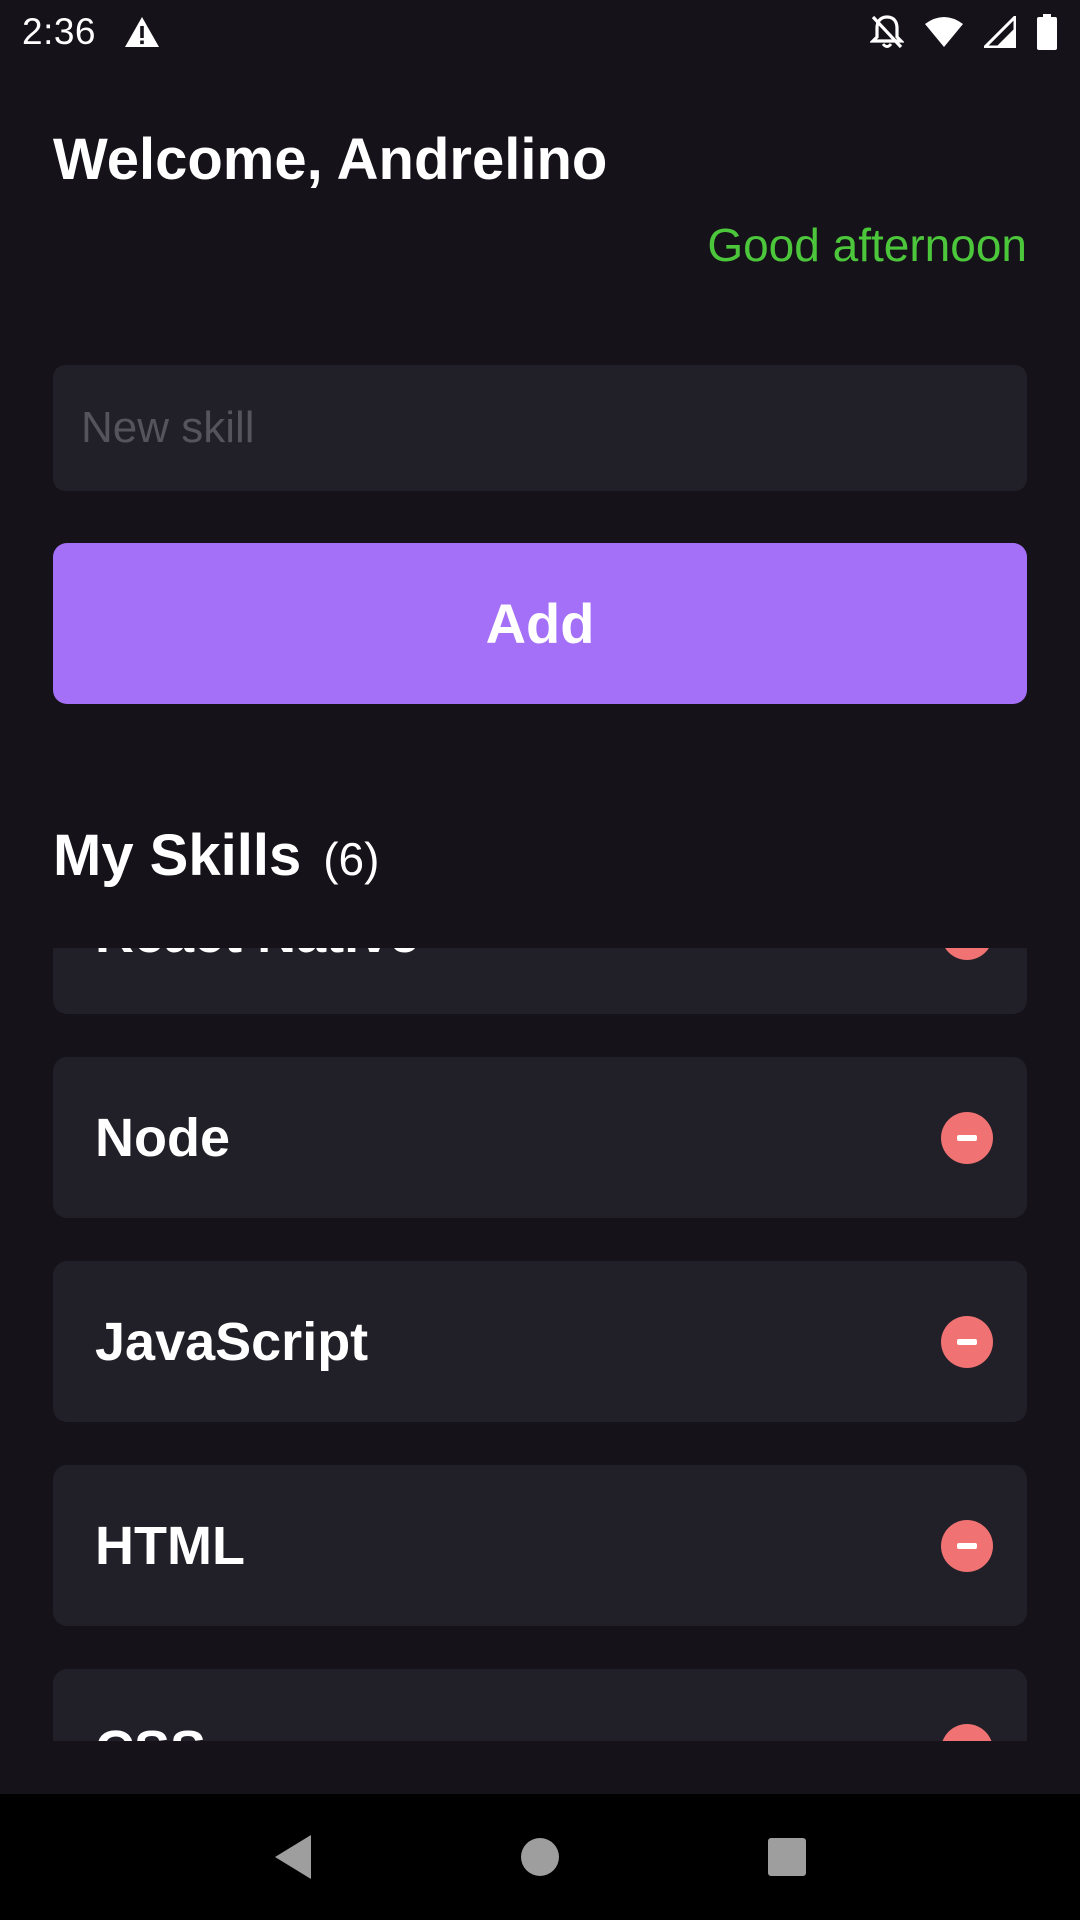 The image size is (1080, 1920). I want to click on skill-card: HTML, so click(540, 1545).